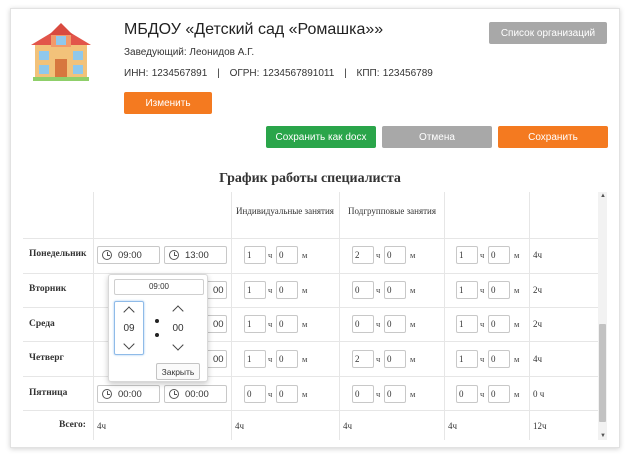 This screenshot has width=630, height=458. I want to click on grp-minutes-friday: 0, so click(395, 394).